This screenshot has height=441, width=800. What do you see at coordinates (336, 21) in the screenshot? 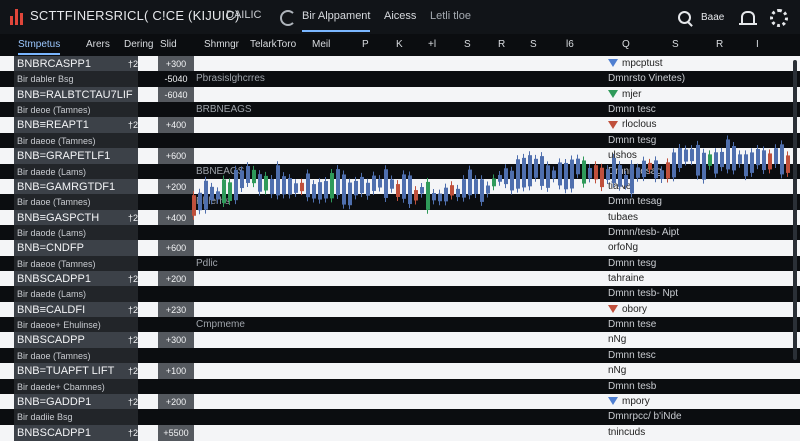
I see `tab-alppament: Bir Alppament` at bounding box center [336, 21].